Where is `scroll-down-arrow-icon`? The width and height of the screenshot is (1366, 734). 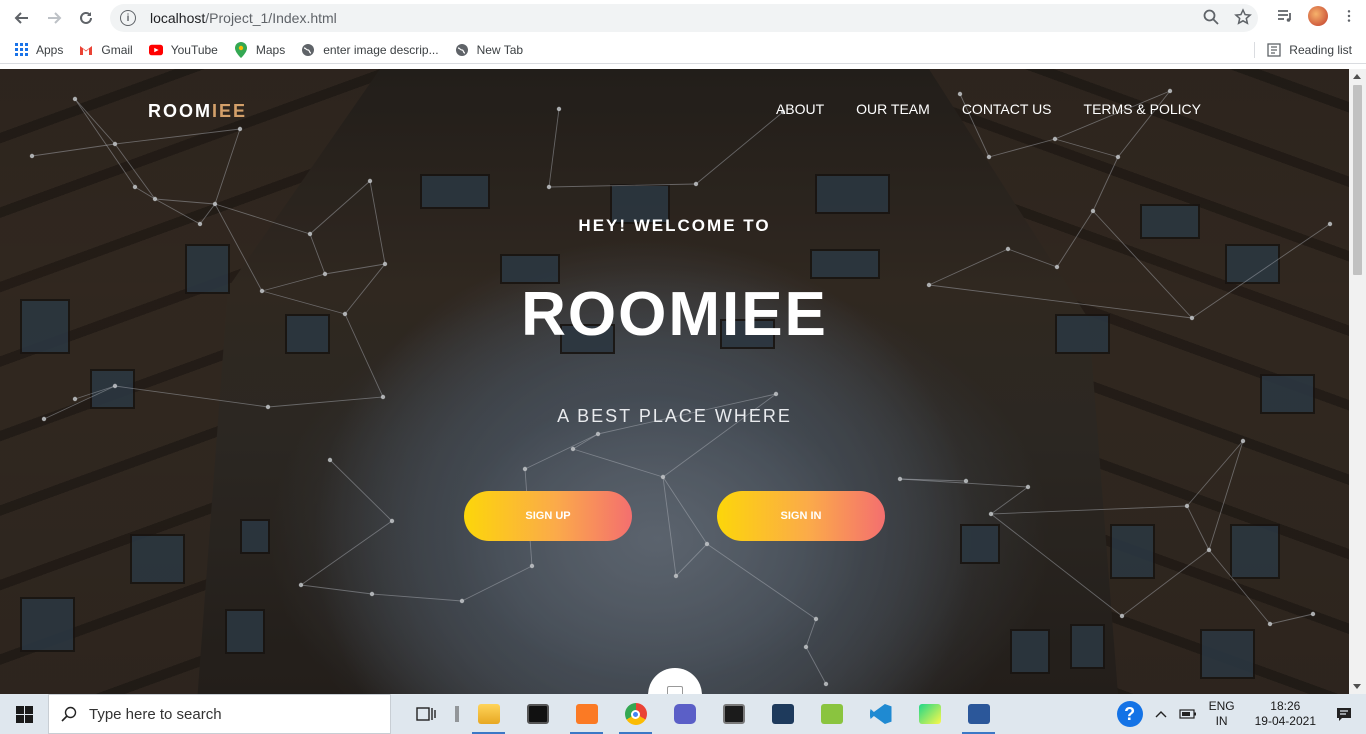
scroll-down-arrow-icon is located at coordinates (1357, 686).